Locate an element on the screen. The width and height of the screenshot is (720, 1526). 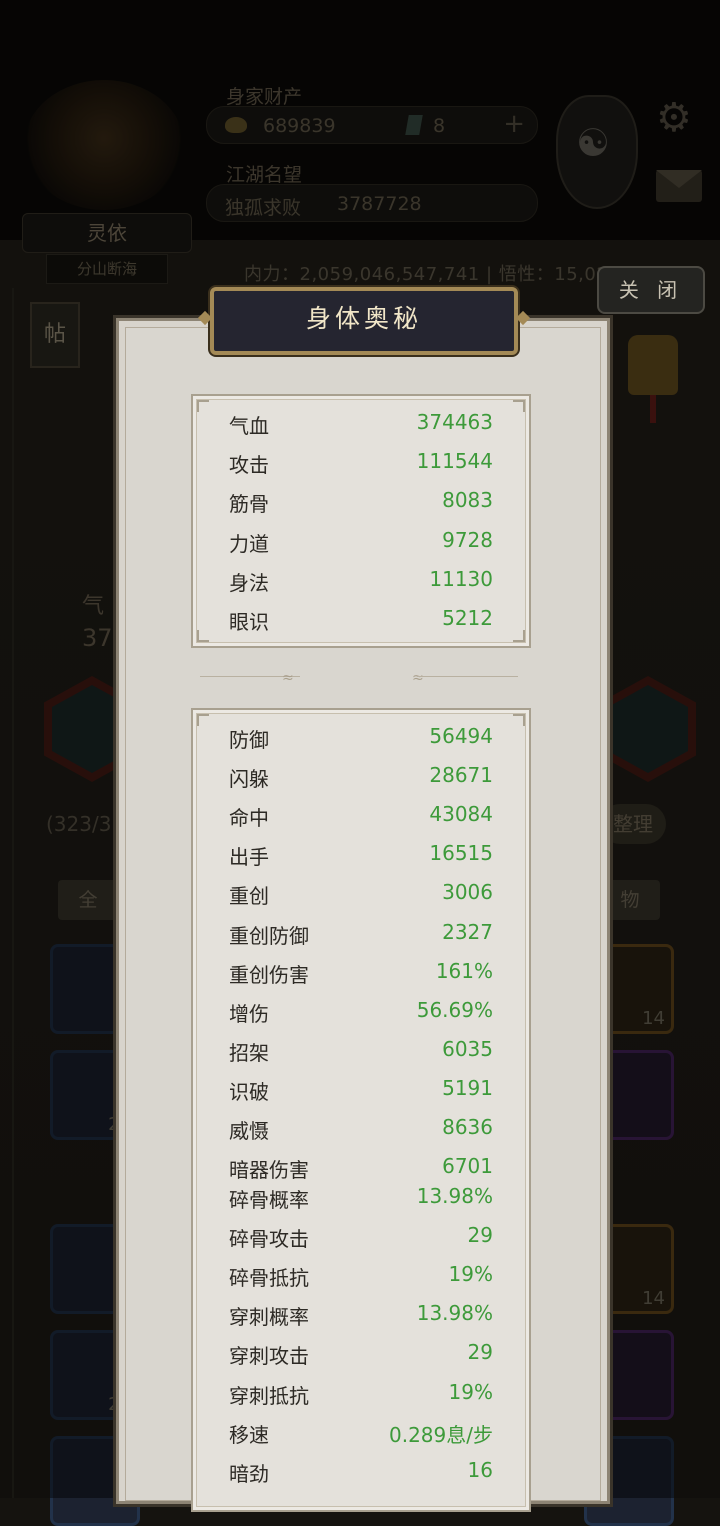
stat-label: 力道 is located at coordinates (249, 543).